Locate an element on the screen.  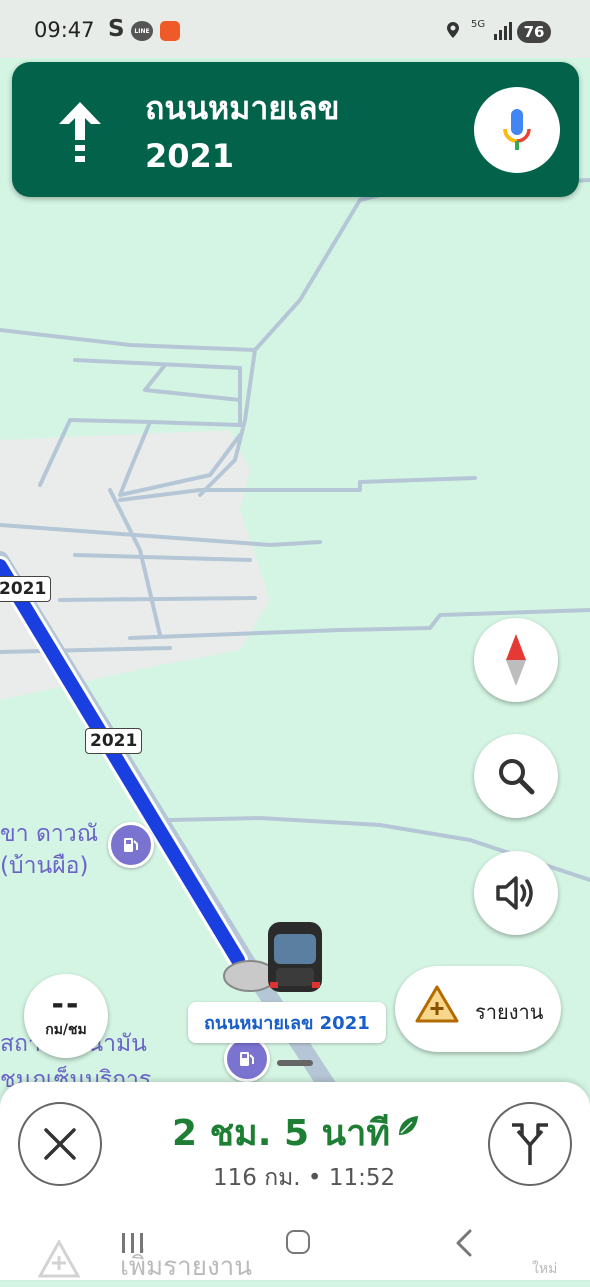
system-nav-bar is located at coordinates (295, 1246).